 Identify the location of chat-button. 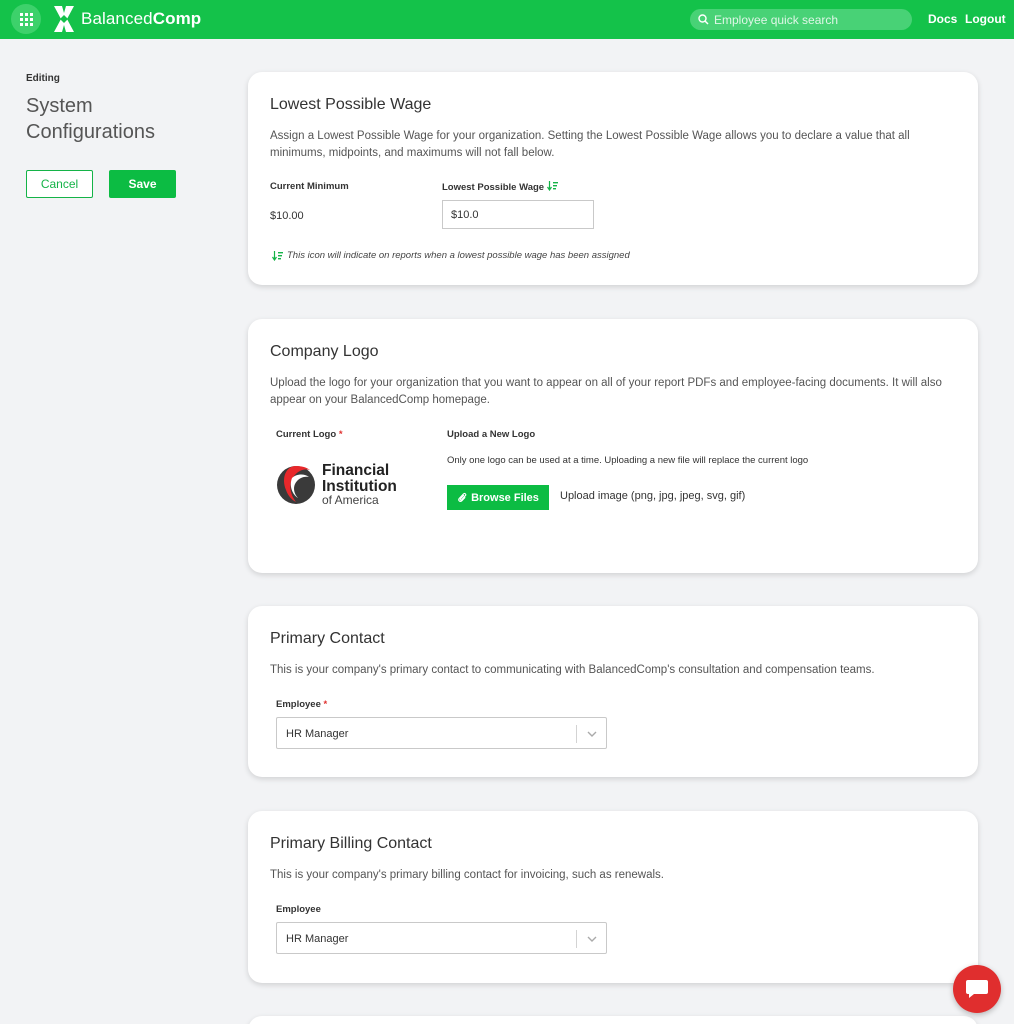
(977, 989).